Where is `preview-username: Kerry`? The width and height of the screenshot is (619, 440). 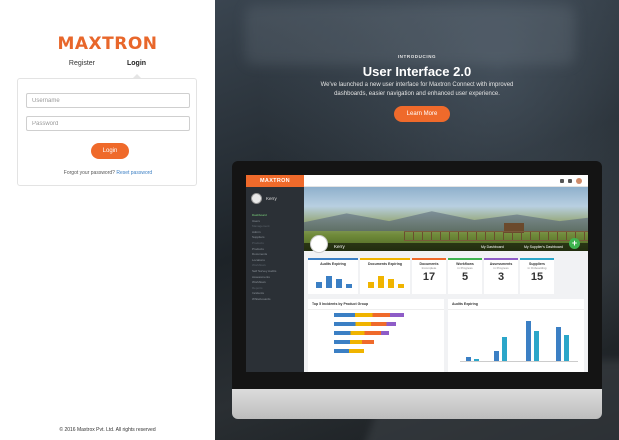 preview-username: Kerry is located at coordinates (271, 198).